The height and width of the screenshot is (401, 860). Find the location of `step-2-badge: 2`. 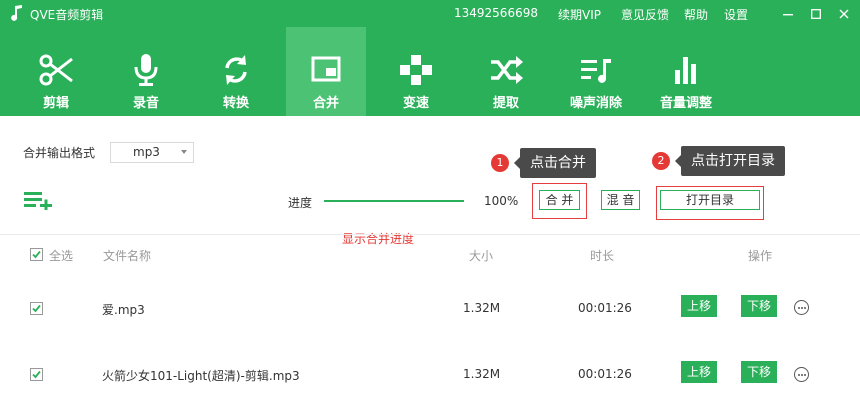

step-2-badge: 2 is located at coordinates (661, 161).